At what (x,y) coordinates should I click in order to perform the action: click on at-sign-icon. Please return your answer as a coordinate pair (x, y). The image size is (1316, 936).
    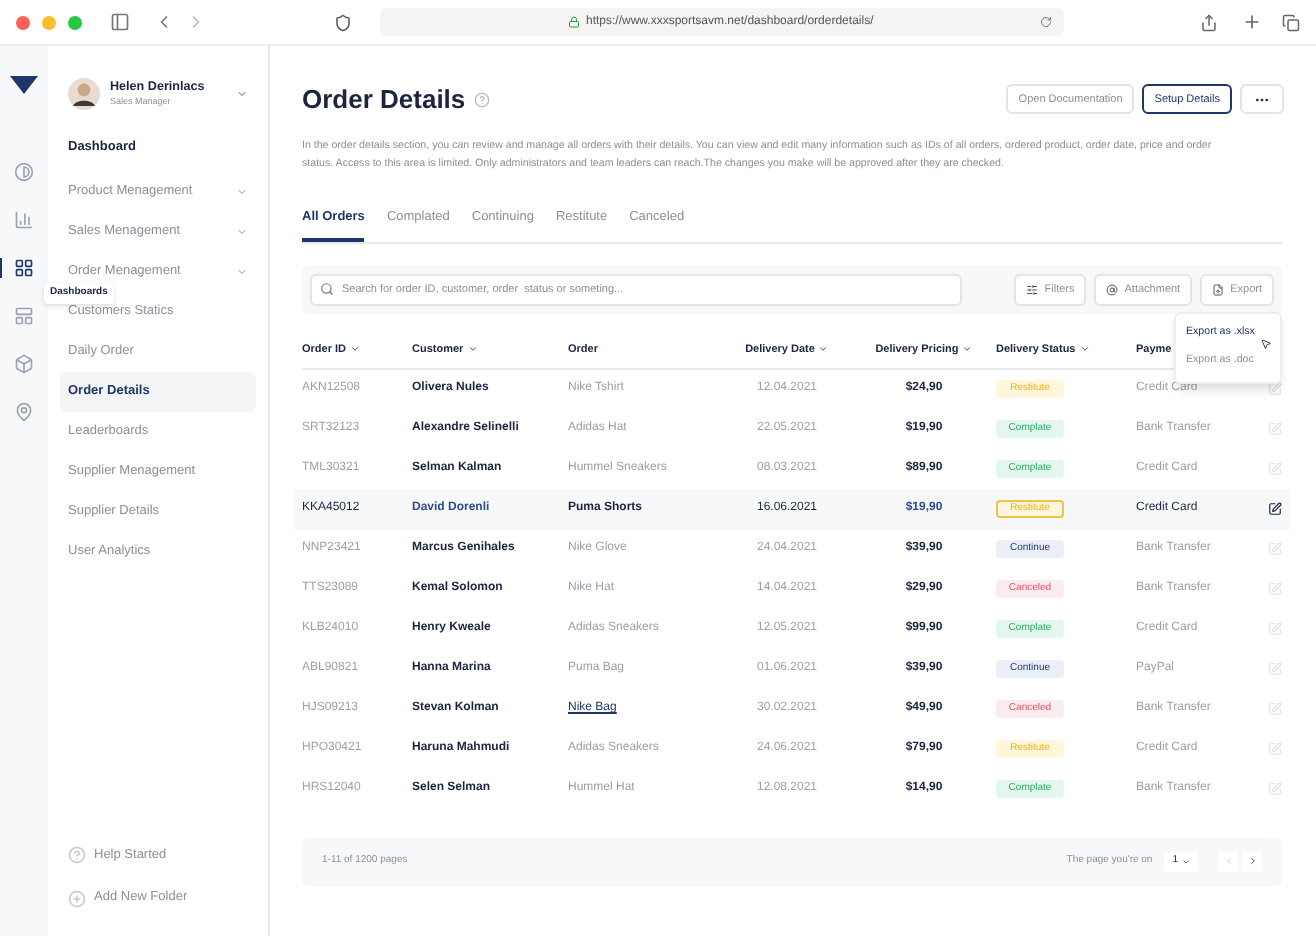
    Looking at the image, I should click on (1112, 289).